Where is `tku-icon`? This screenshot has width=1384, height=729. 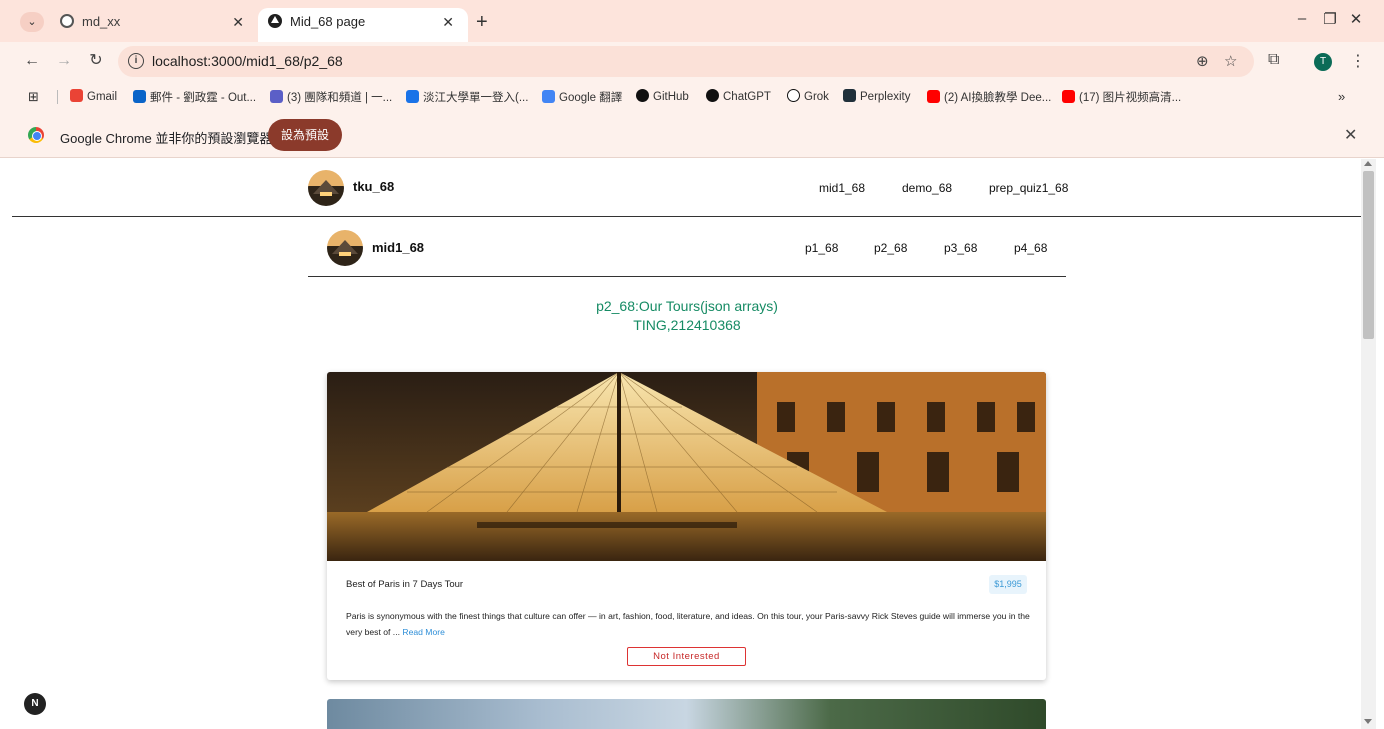 tku-icon is located at coordinates (412, 96).